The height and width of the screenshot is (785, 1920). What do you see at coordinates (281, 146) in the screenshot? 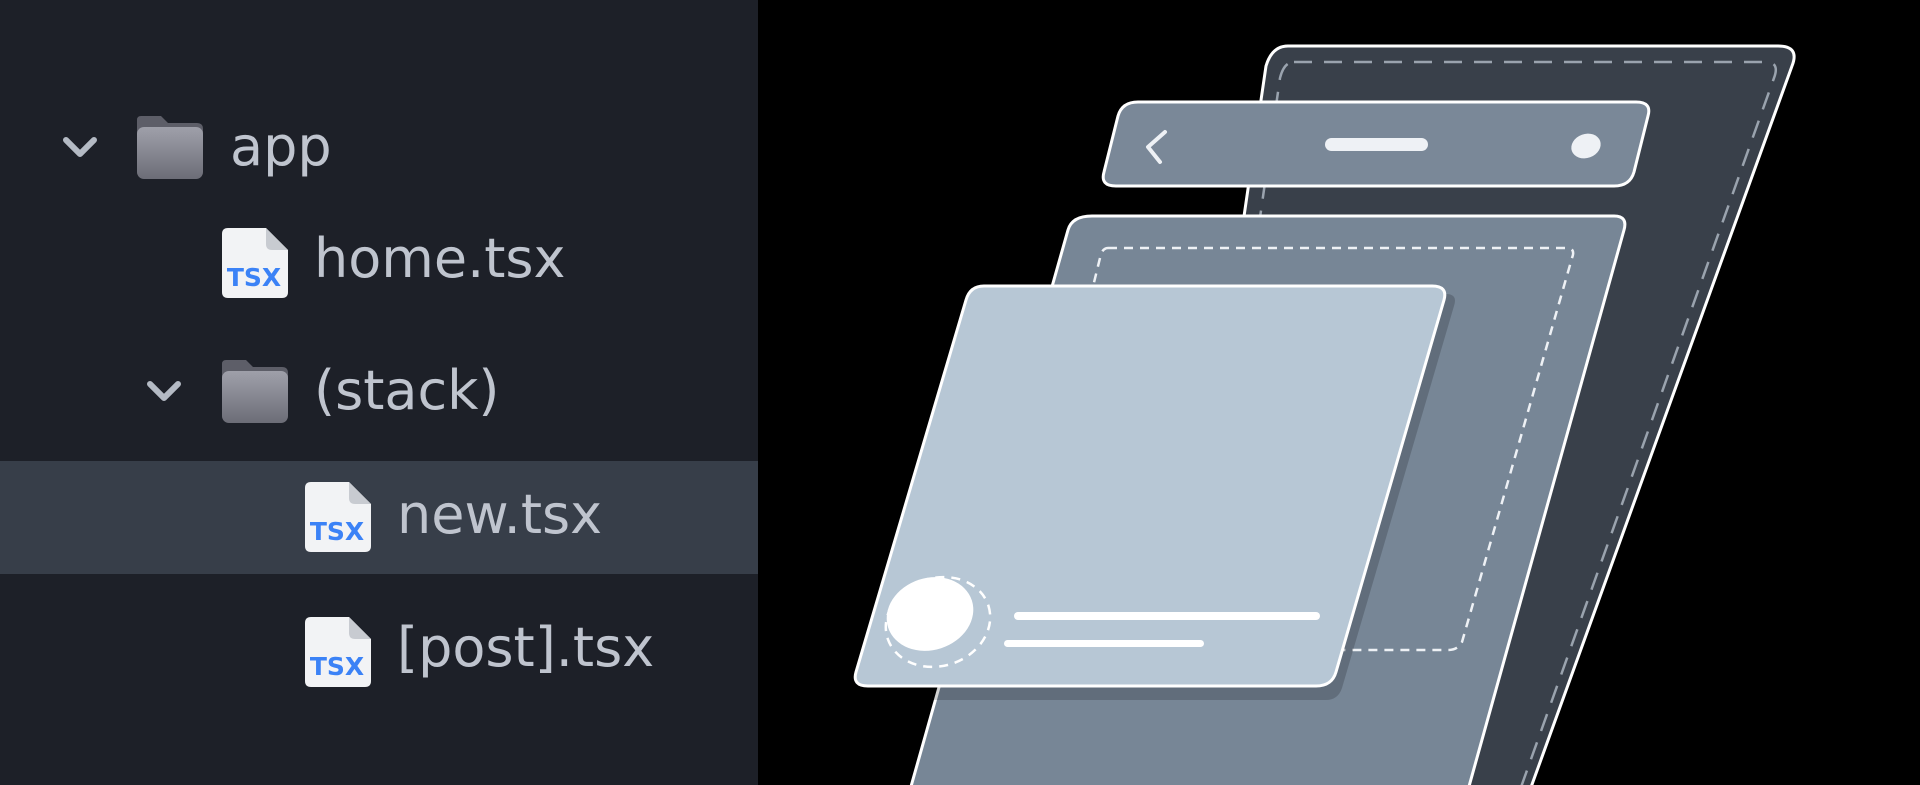
I see `tree-item-label: app` at bounding box center [281, 146].